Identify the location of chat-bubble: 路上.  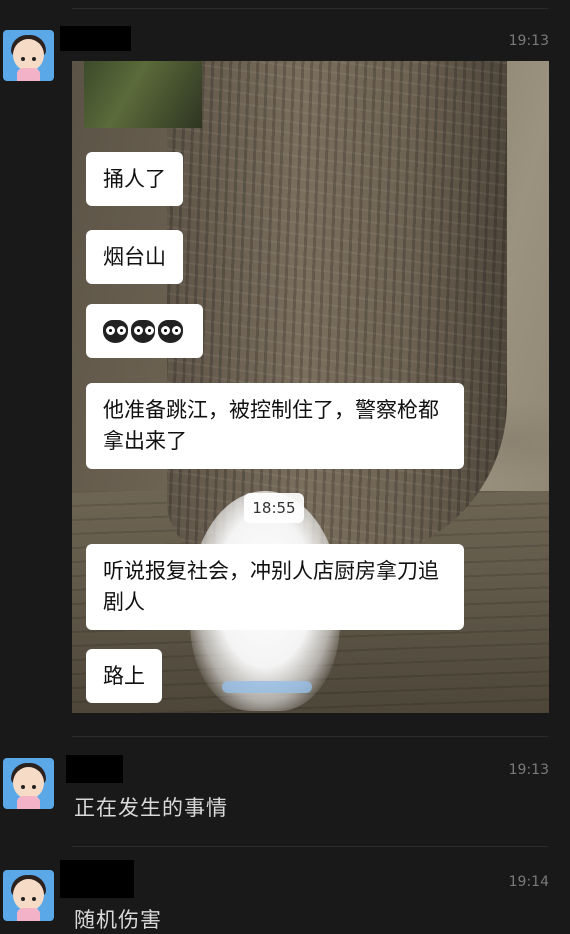
(124, 676).